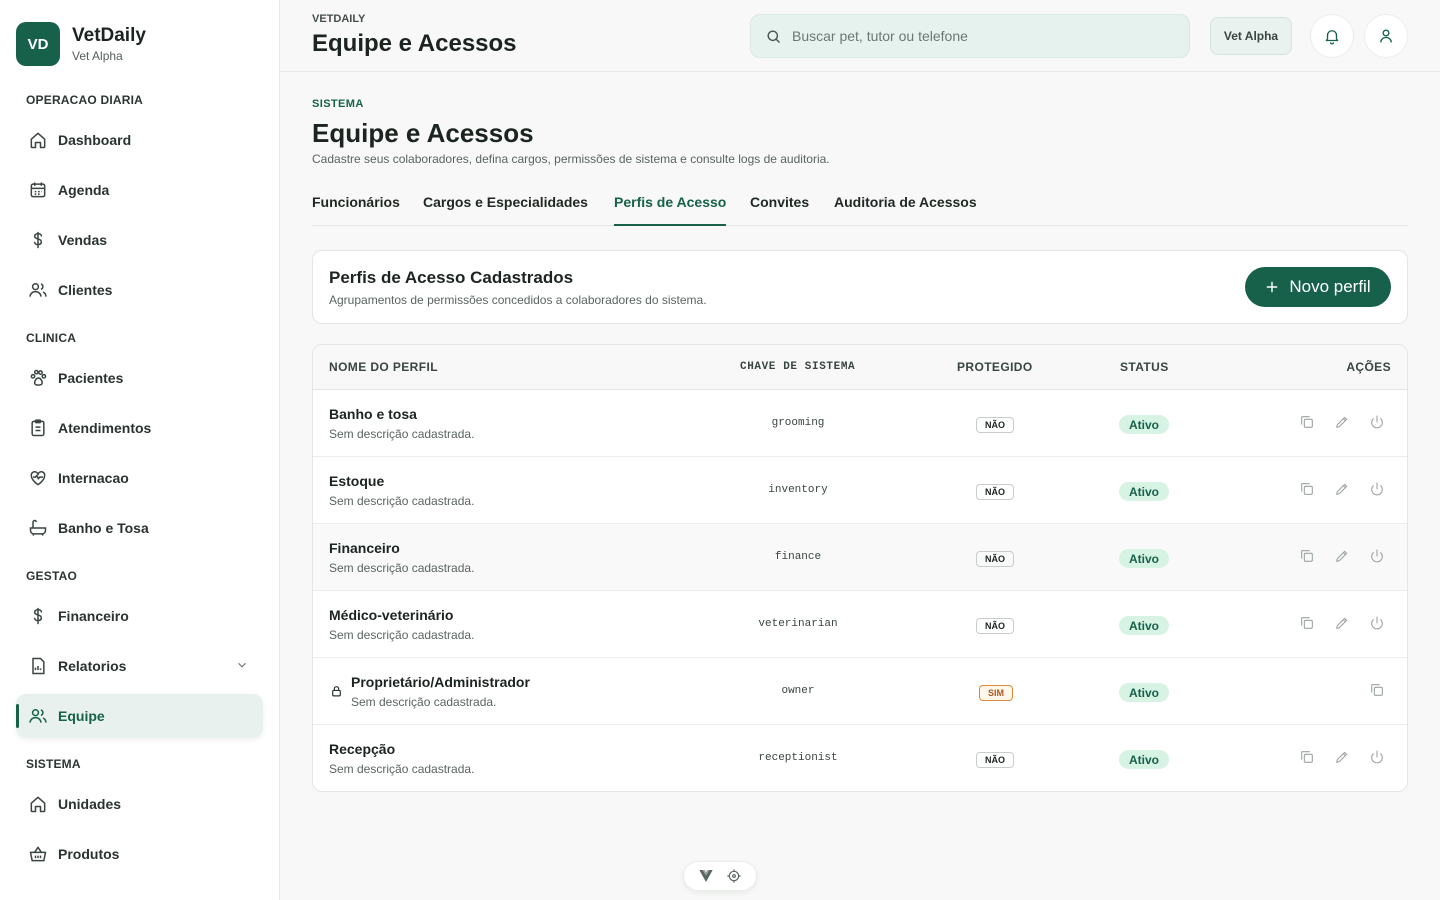  Describe the element at coordinates (93, 616) in the screenshot. I see `sidebar-item-label: Financeiro` at that location.